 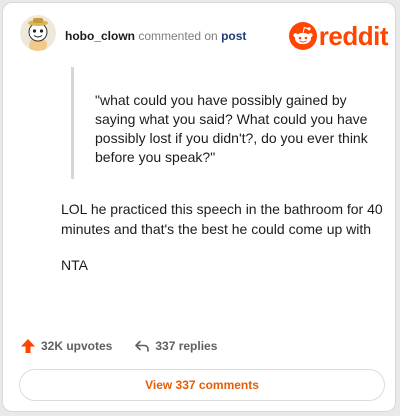 What do you see at coordinates (186, 346) in the screenshot?
I see `reply-count: 337 replies` at bounding box center [186, 346].